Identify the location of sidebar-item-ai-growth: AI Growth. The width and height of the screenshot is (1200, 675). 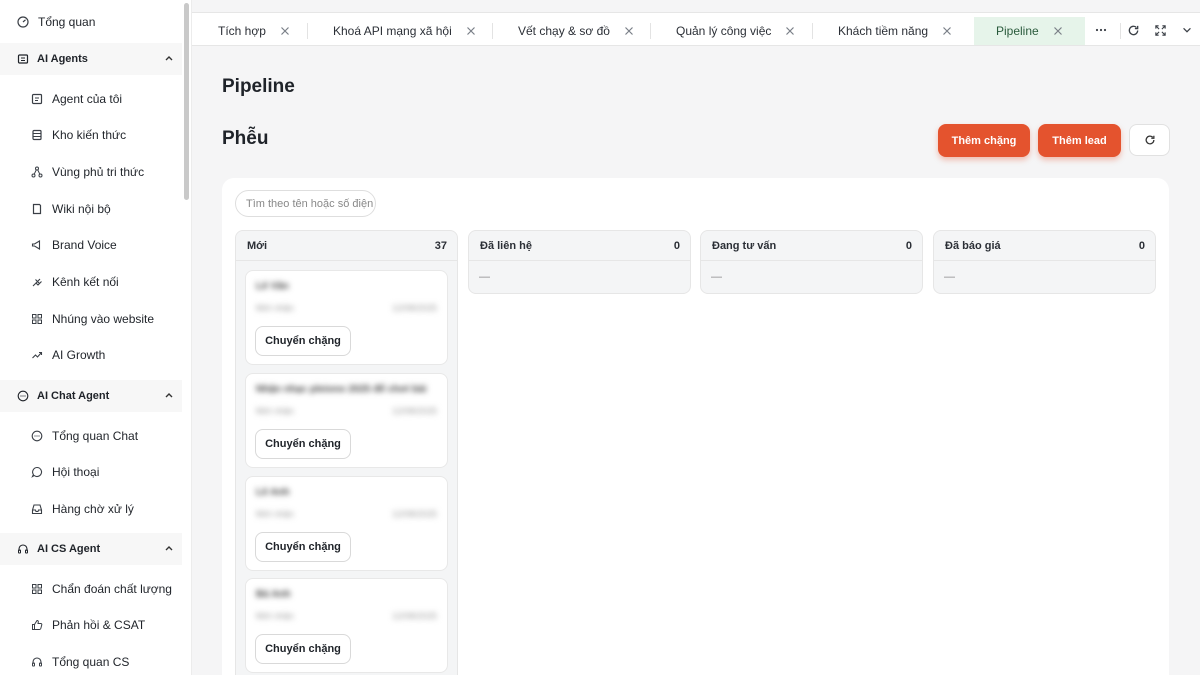
(67, 355).